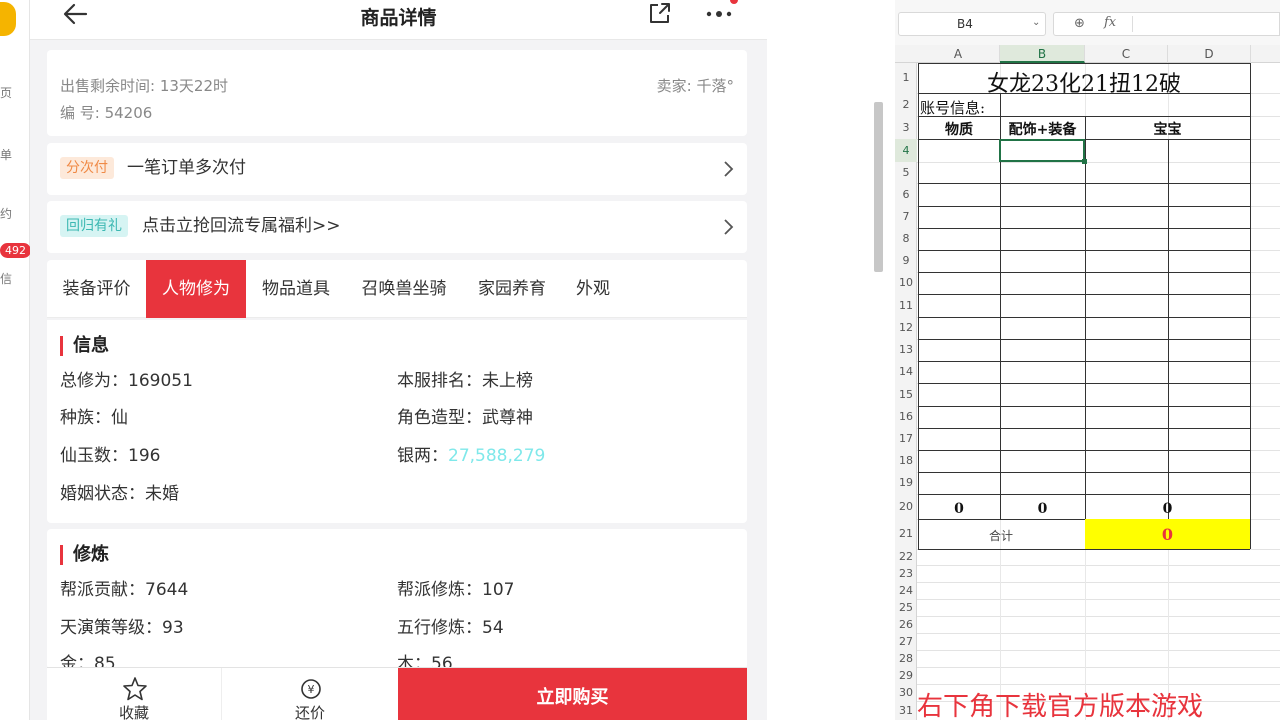  I want to click on formula-input: ⊕ fx, so click(1166, 24).